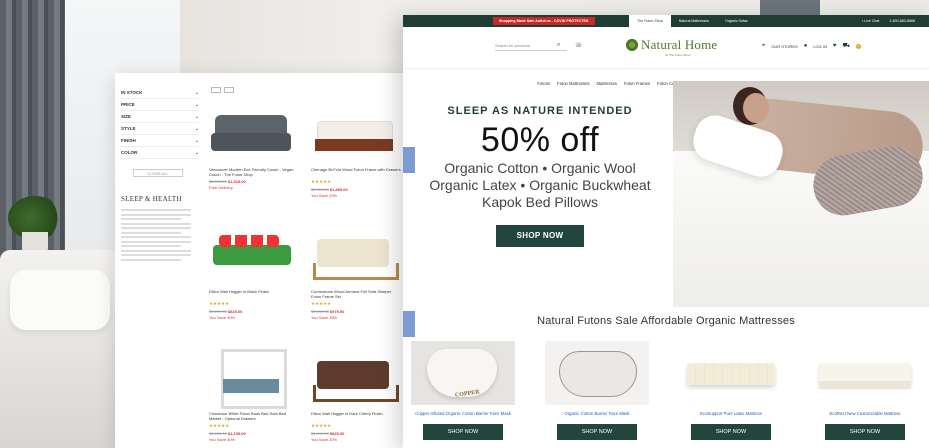 This screenshot has width=929, height=448. Describe the element at coordinates (835, 46) in the screenshot. I see `heart-icon: ♥` at that location.